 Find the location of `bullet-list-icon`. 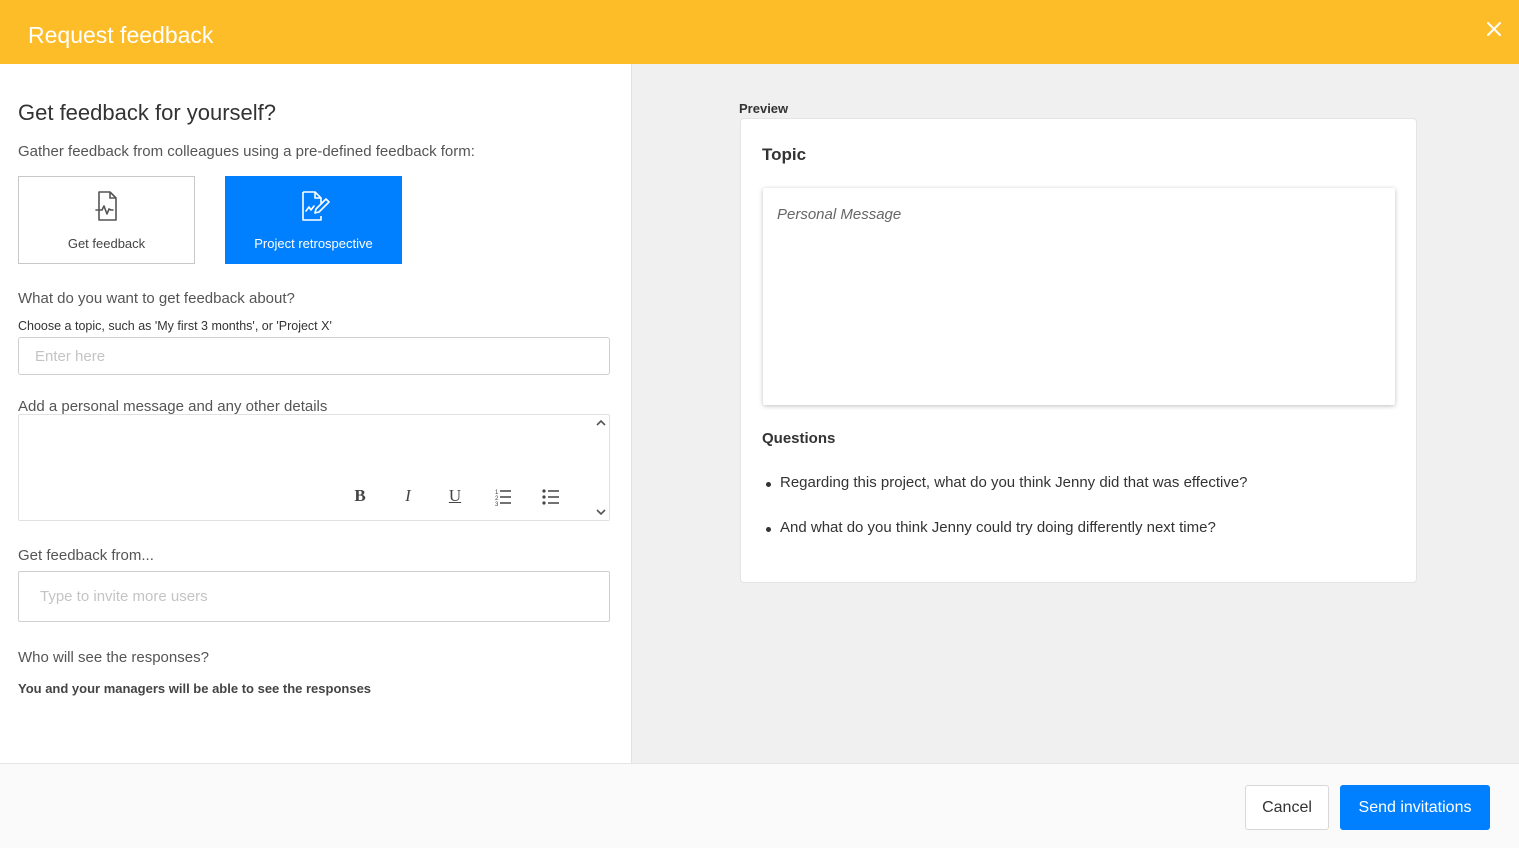

bullet-list-icon is located at coordinates (551, 496).